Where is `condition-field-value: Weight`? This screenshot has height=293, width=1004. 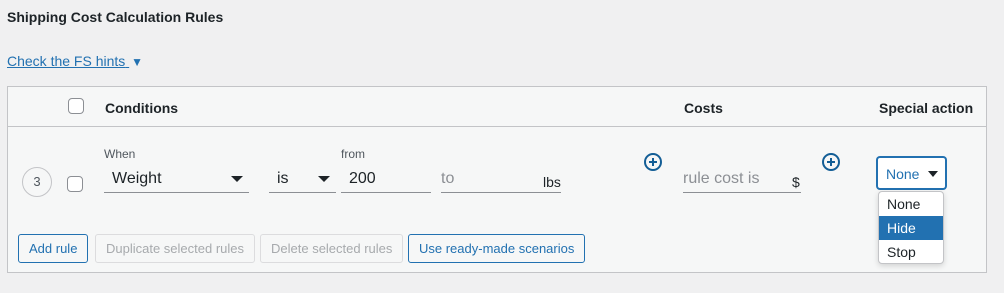
condition-field-value: Weight is located at coordinates (137, 178).